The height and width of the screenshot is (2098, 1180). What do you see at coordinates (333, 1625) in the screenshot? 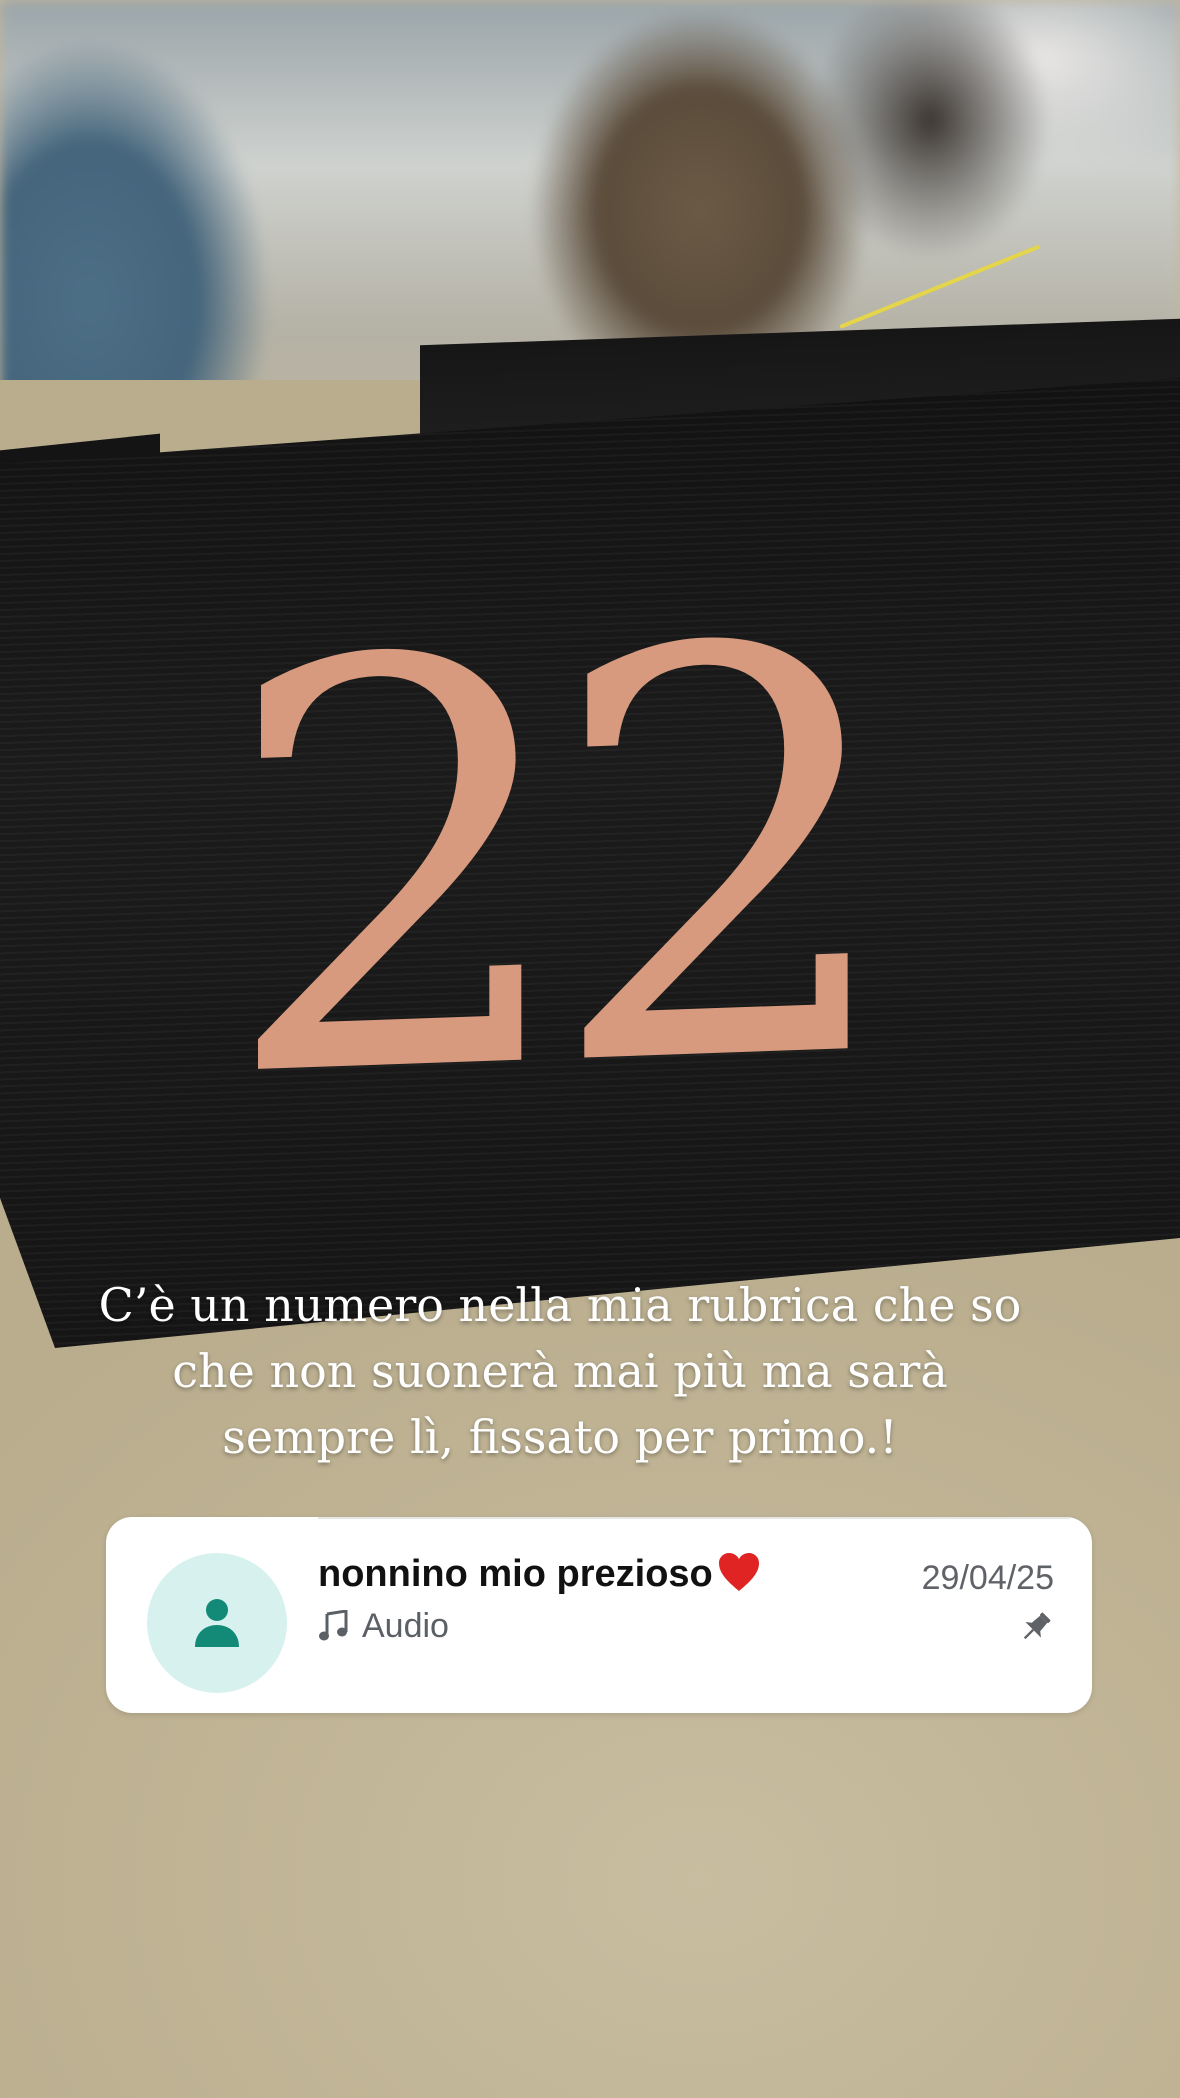
I see `music-note-icon` at bounding box center [333, 1625].